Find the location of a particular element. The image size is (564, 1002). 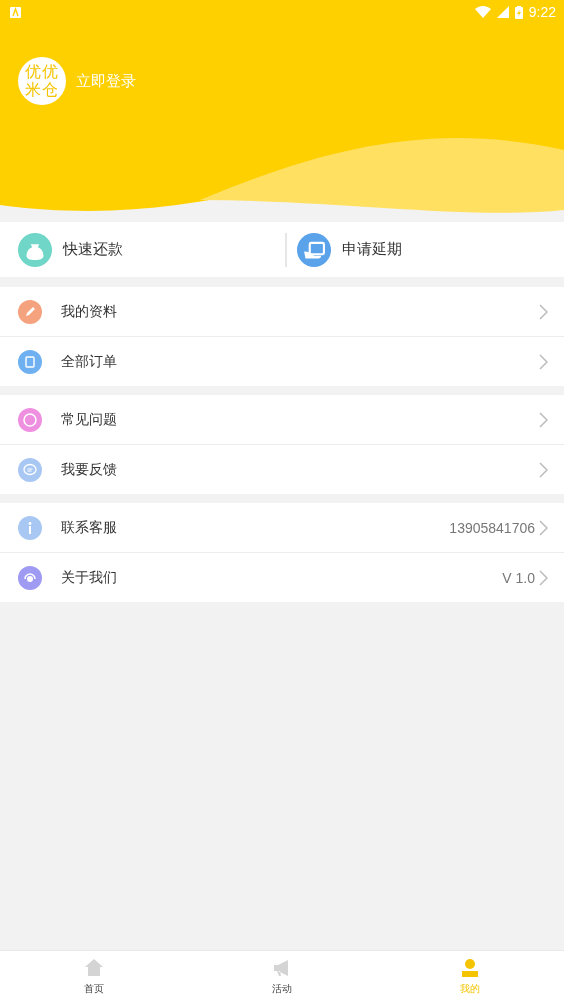

tab: 首页 is located at coordinates (94, 976).